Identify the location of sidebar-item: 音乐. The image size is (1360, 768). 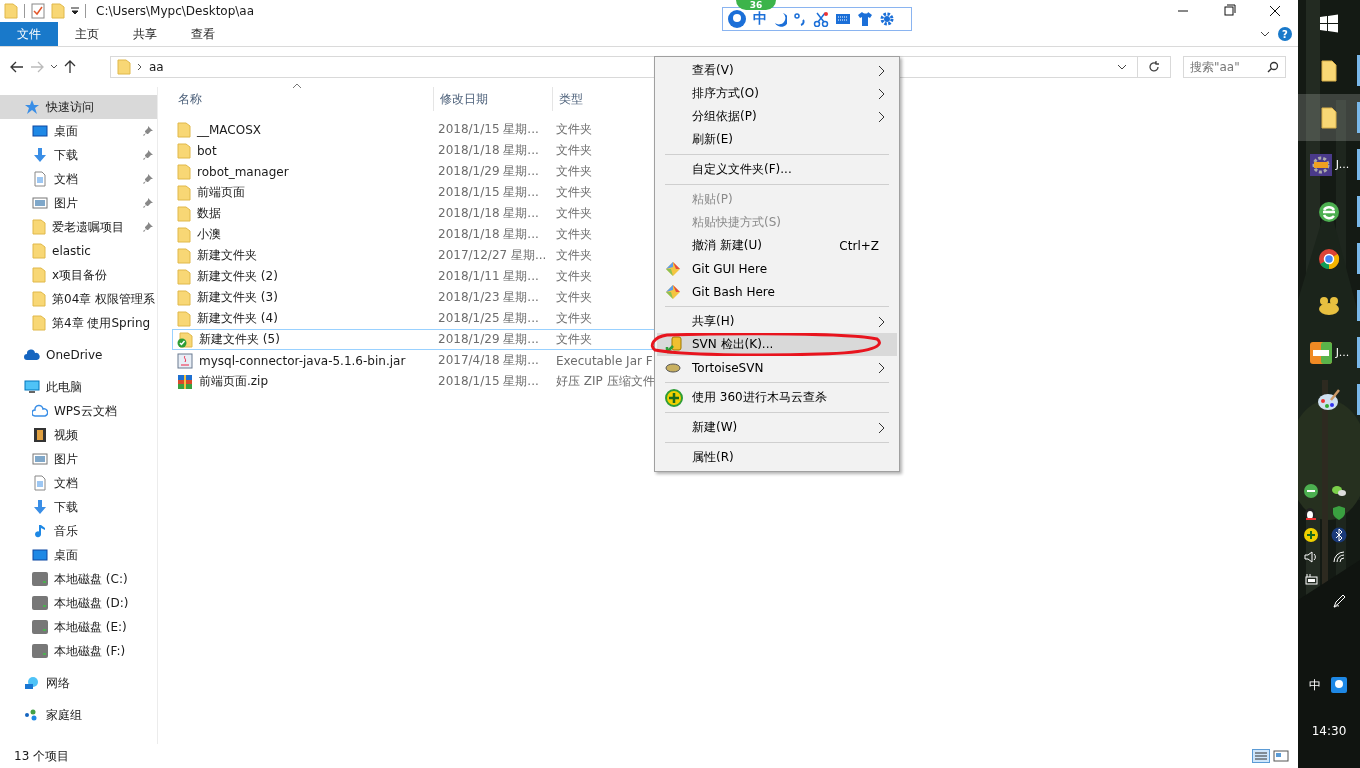
(78, 531).